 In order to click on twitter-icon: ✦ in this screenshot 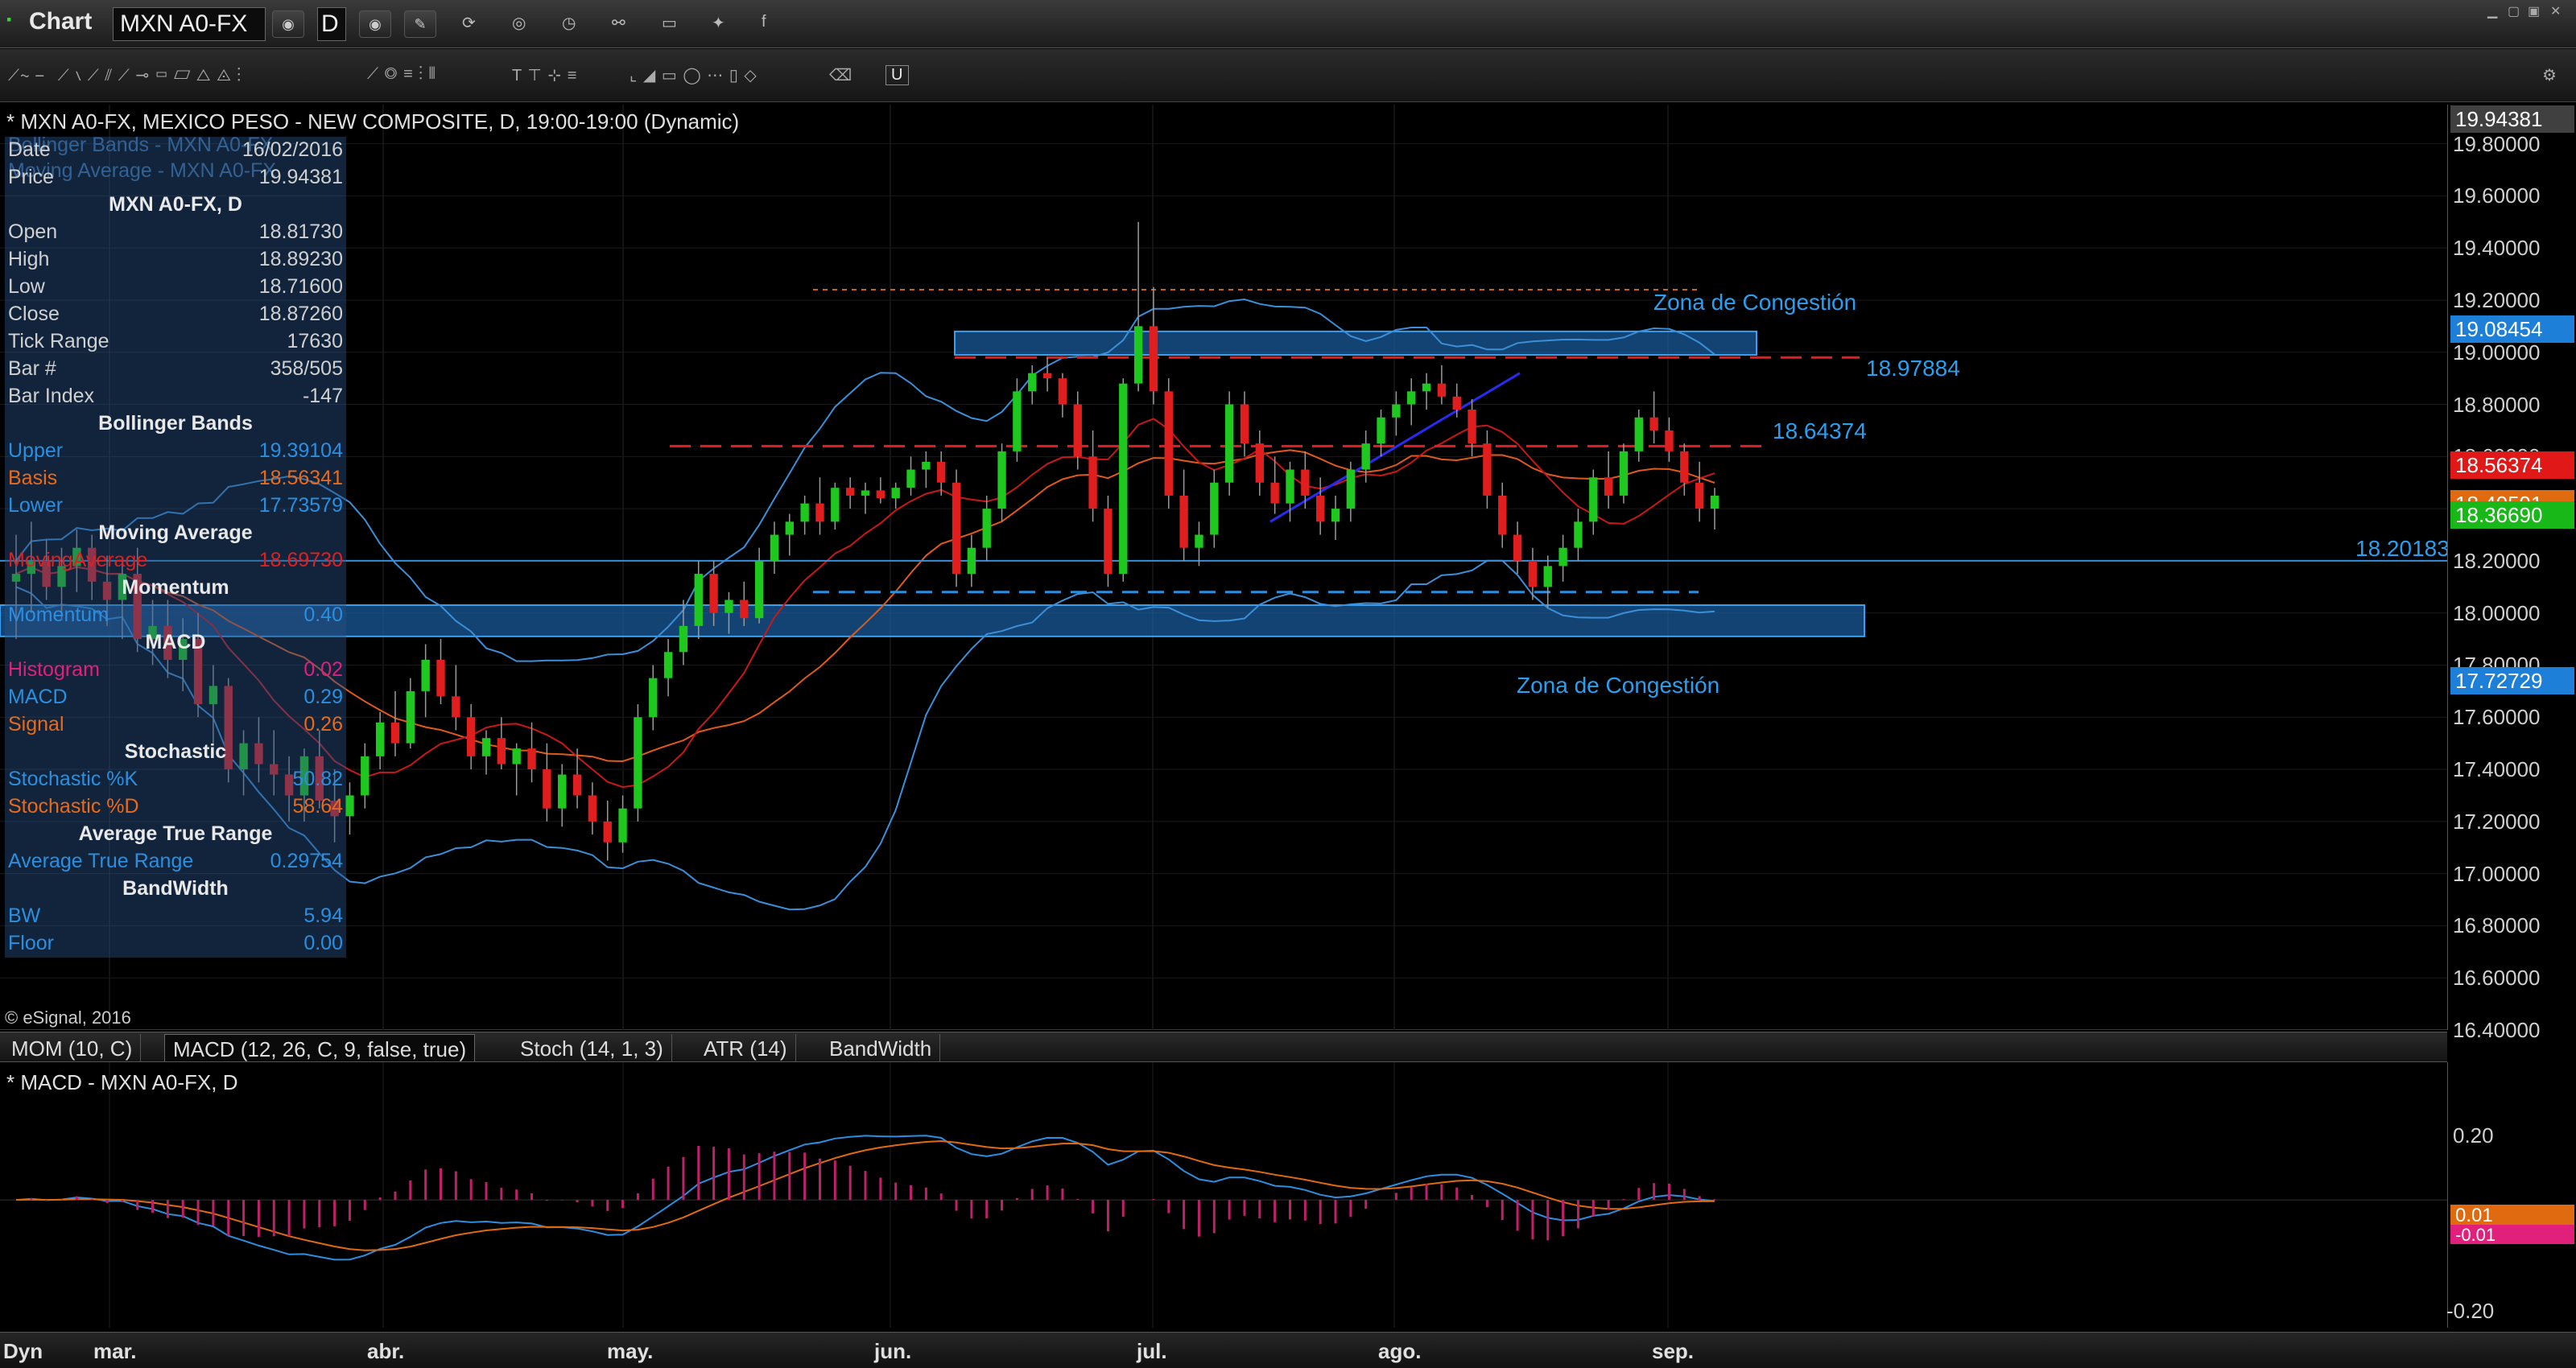, I will do `click(718, 23)`.